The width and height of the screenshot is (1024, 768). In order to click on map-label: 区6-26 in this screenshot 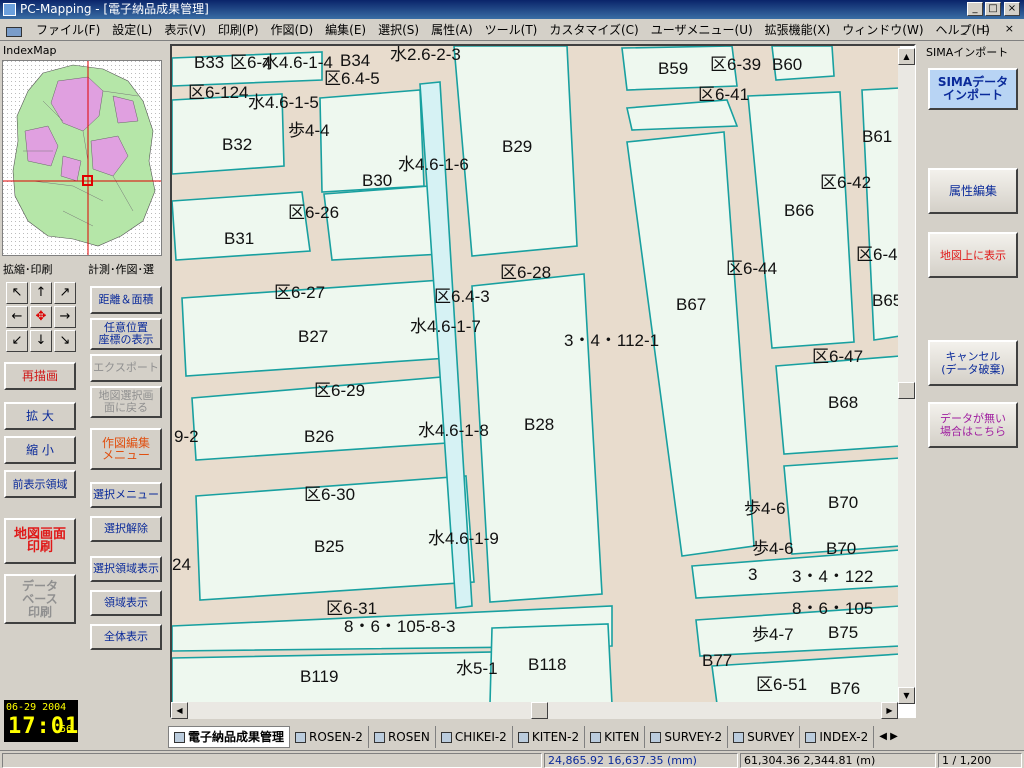, I will do `click(313, 212)`.